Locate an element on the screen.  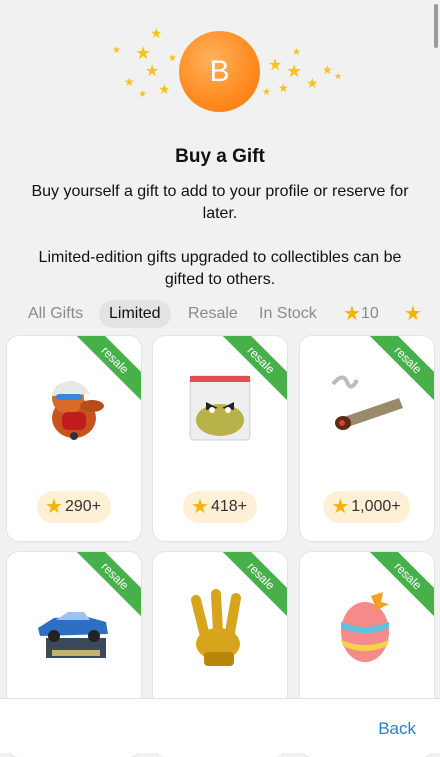
blue-lowrider-car-icon is located at coordinates (73, 635).